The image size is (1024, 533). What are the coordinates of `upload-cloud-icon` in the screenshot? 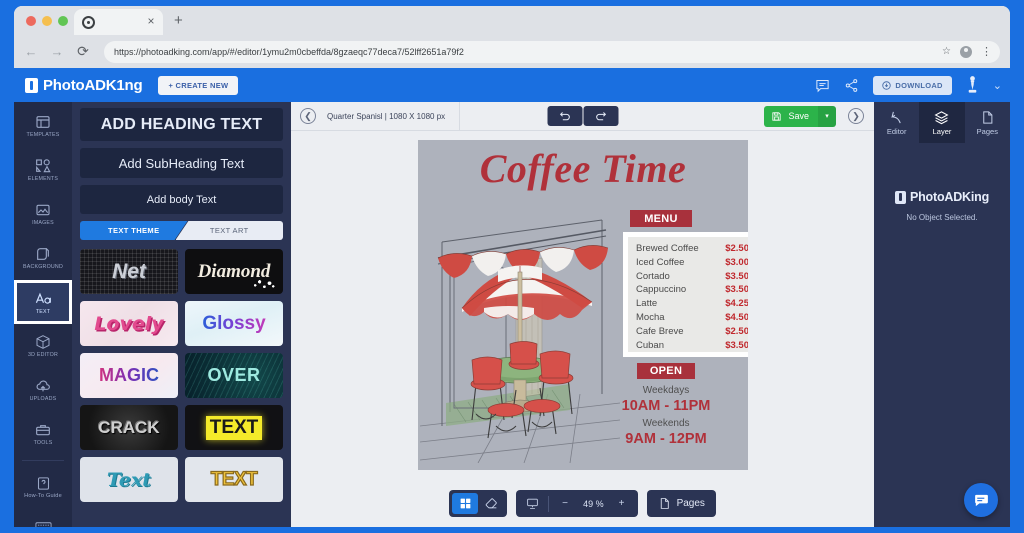 It's located at (43, 386).